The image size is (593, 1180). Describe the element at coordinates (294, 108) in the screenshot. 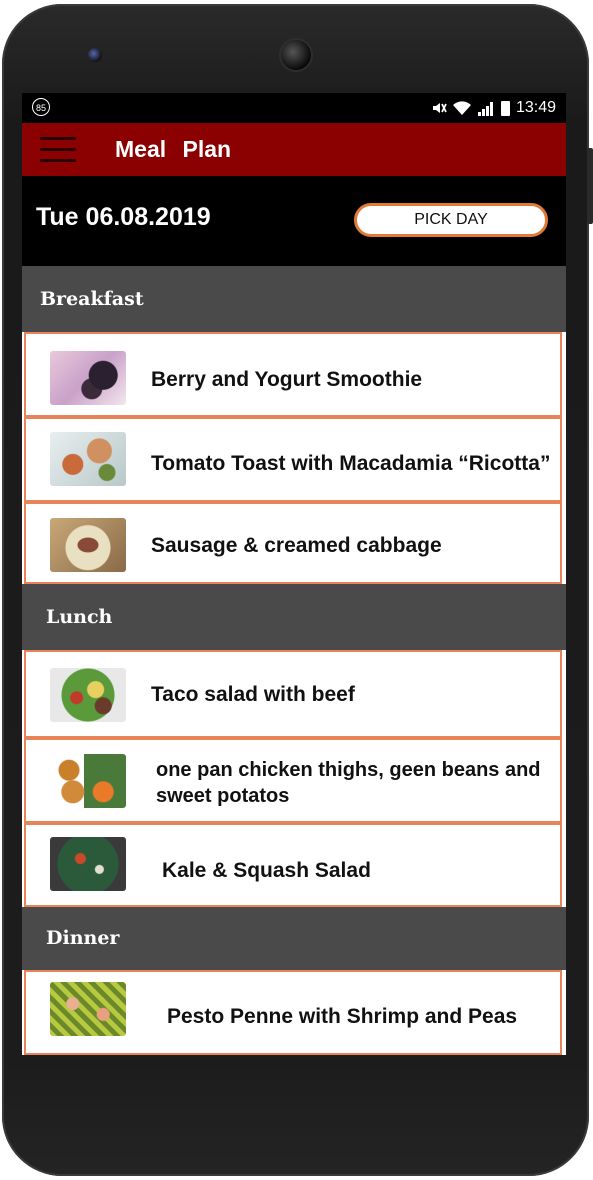

I see `status-bar: 85 13:49` at that location.